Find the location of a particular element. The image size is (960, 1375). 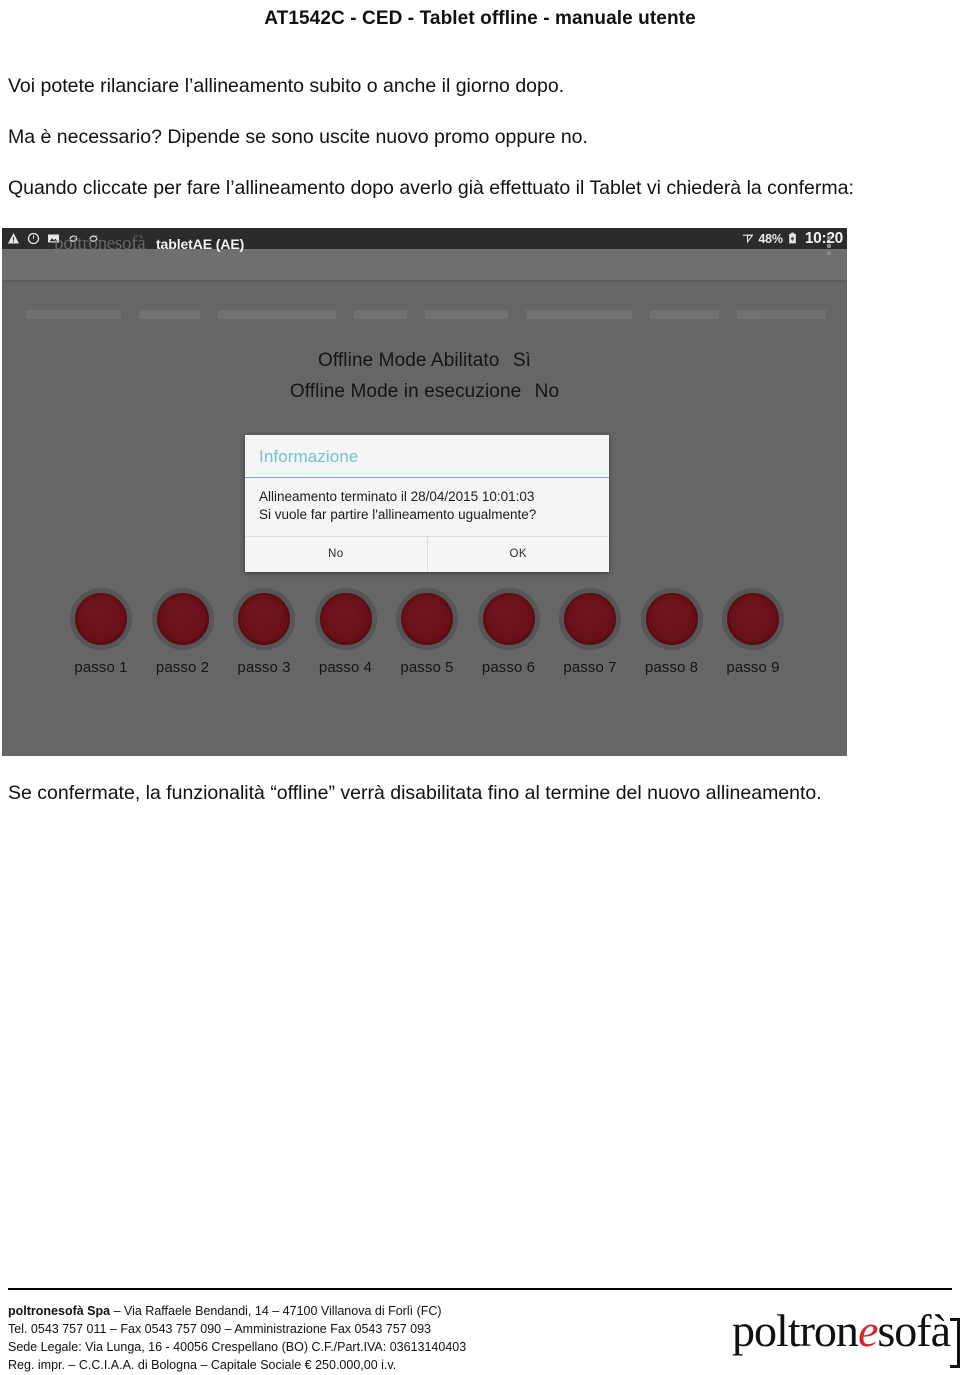

logo-text-part-1: poltron is located at coordinates (795, 1330).